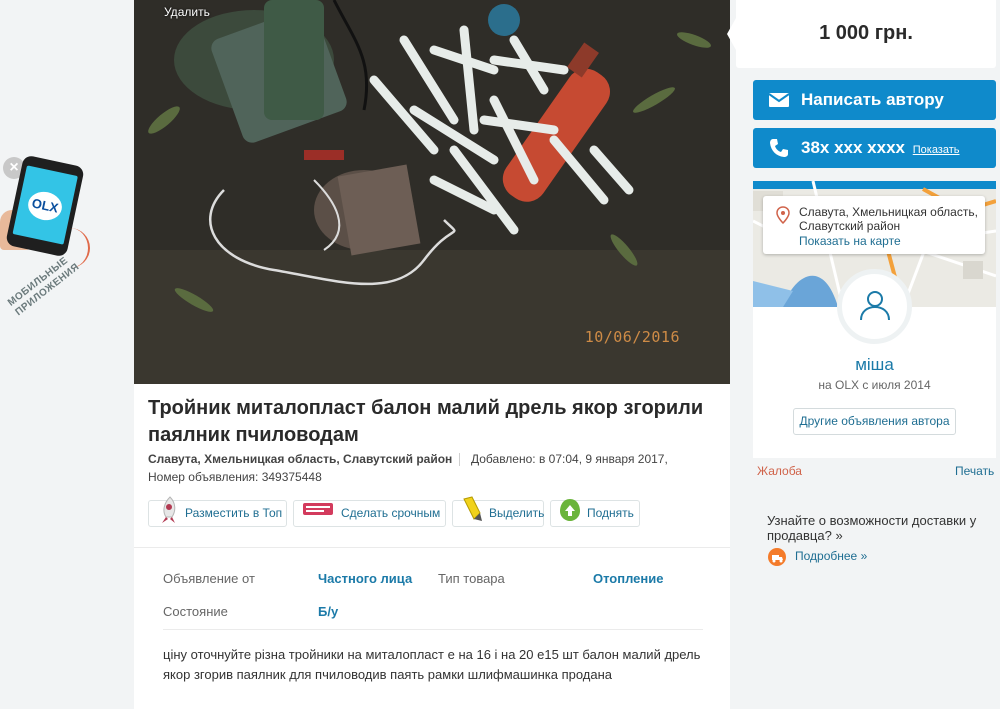 The height and width of the screenshot is (709, 1000). Describe the element at coordinates (779, 148) in the screenshot. I see `phone-handset-icon` at that location.